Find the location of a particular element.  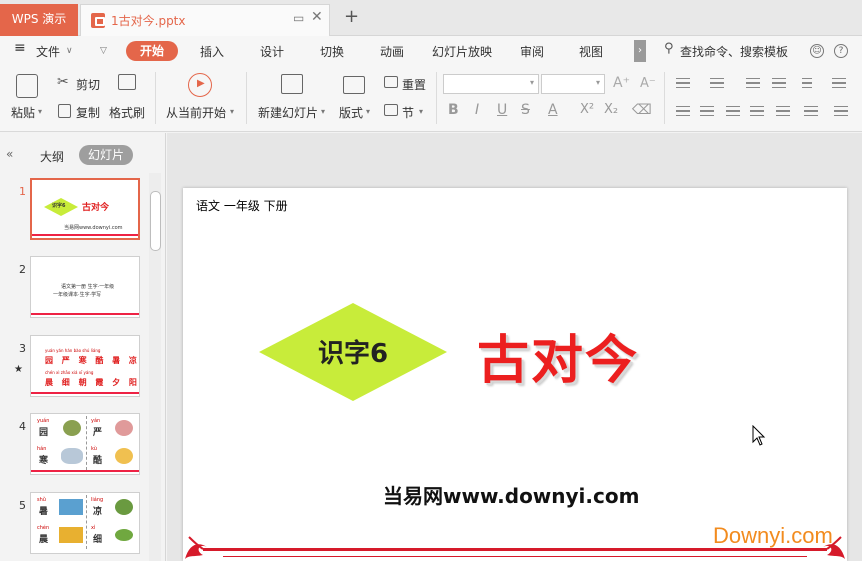

paste-dropdown-icon: ▾ is located at coordinates (40, 111).